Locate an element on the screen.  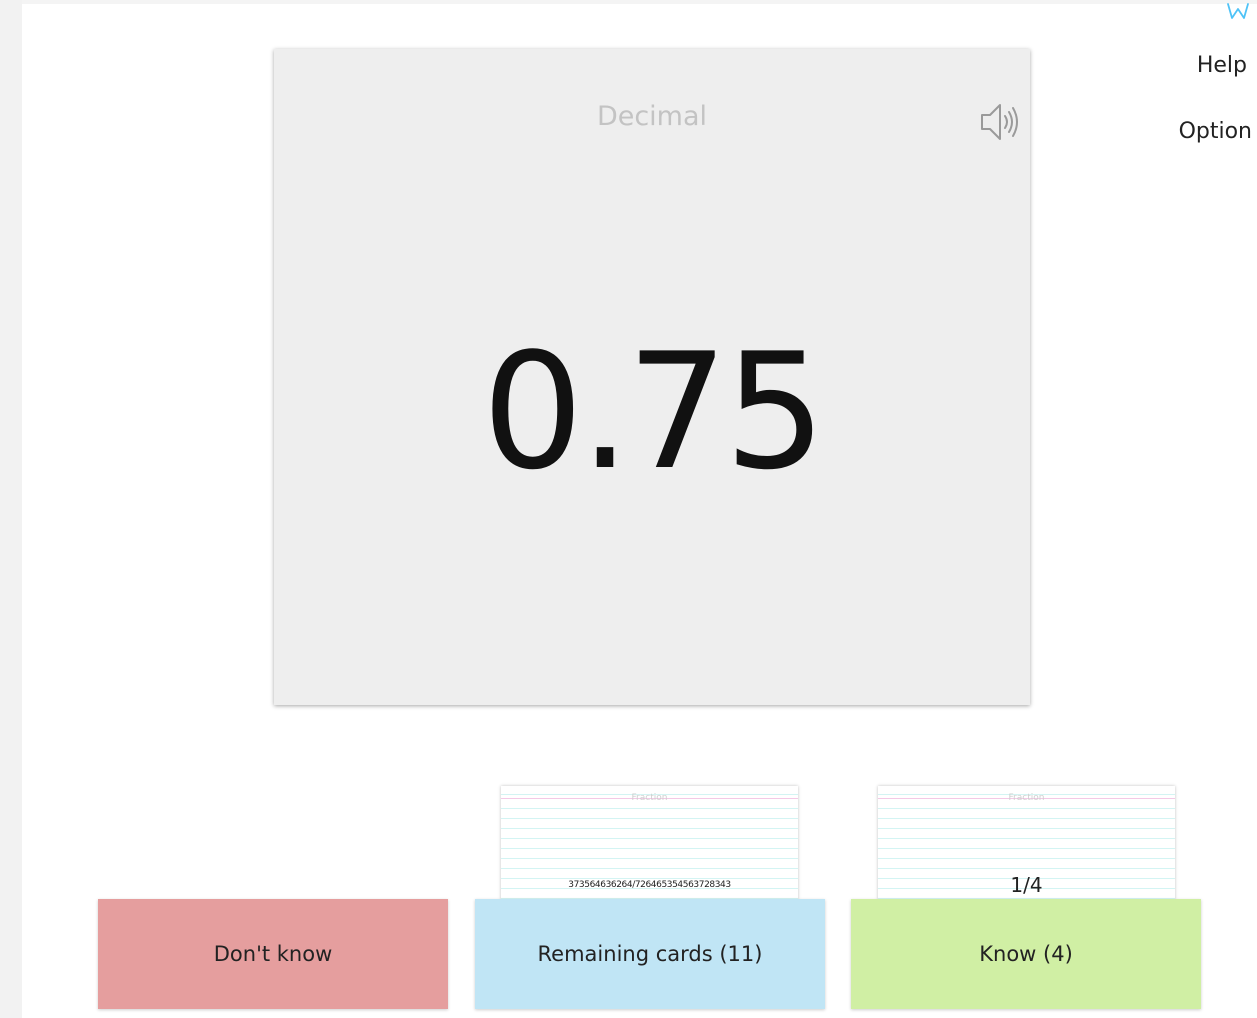
option-link: Option is located at coordinates (1215, 132).